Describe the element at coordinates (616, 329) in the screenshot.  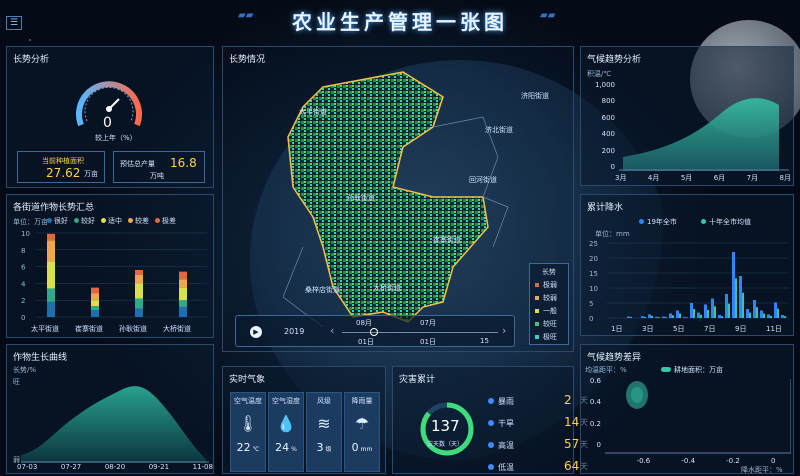
I see `x-tick: 1日` at that location.